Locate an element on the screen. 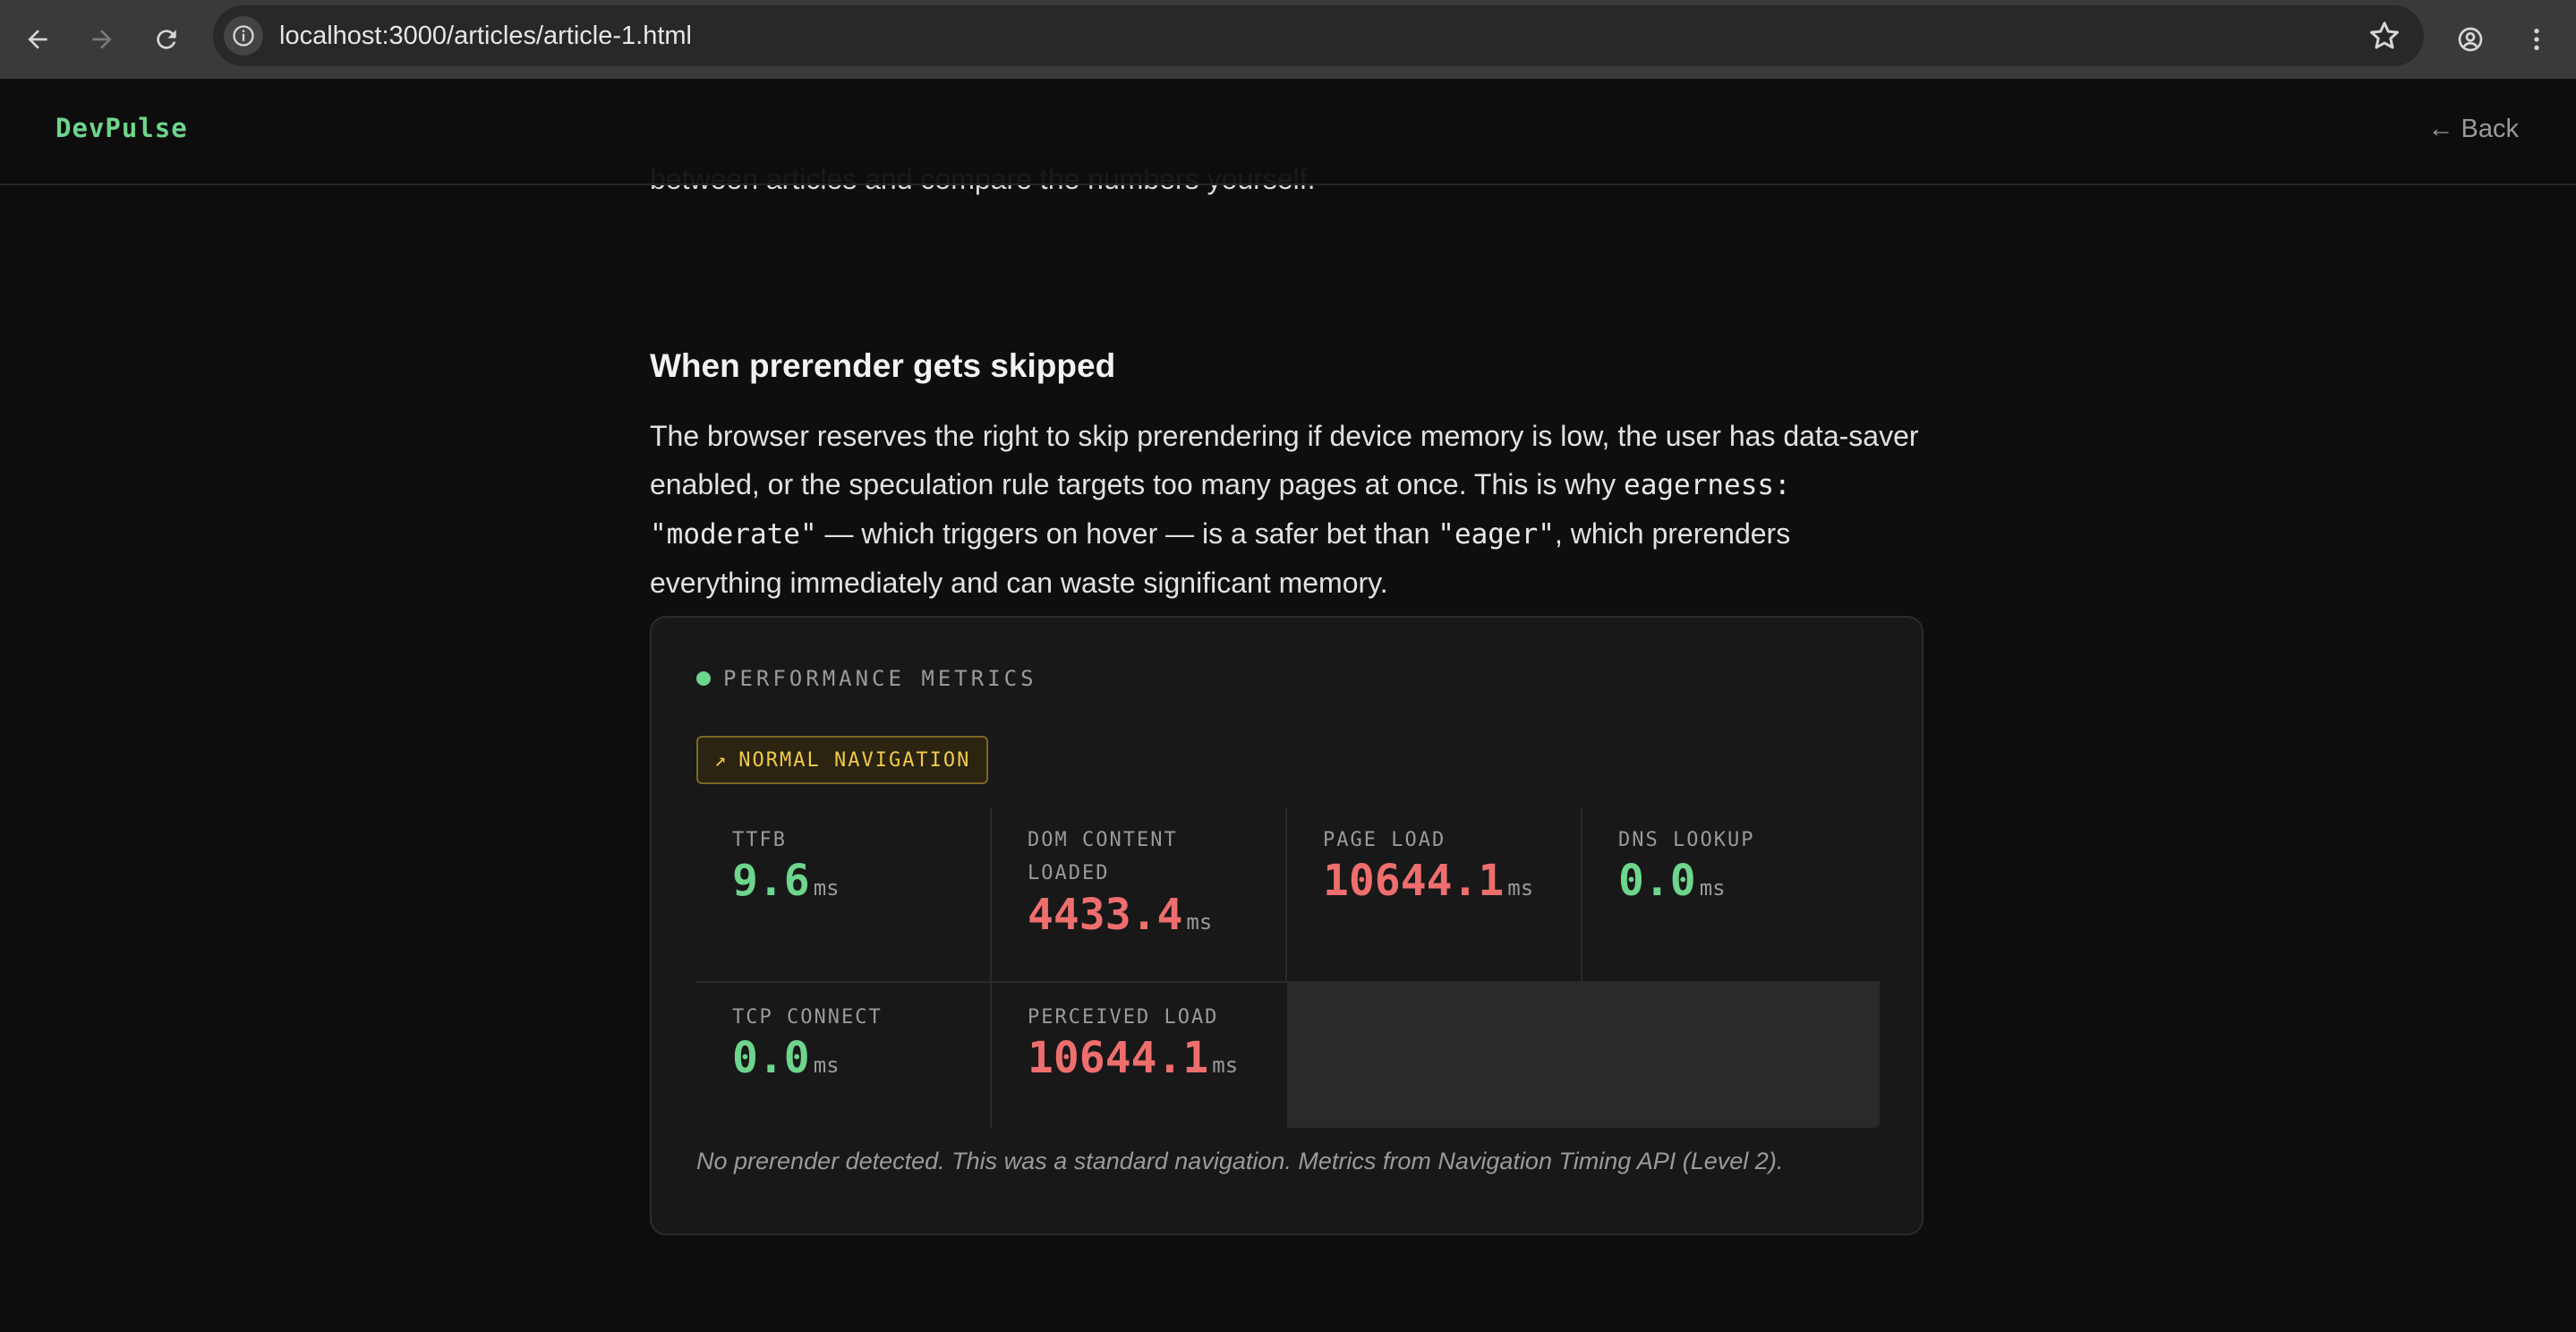 Image resolution: width=2576 pixels, height=1332 pixels. card-title-text: PERFORMANCE METRICS is located at coordinates (880, 678).